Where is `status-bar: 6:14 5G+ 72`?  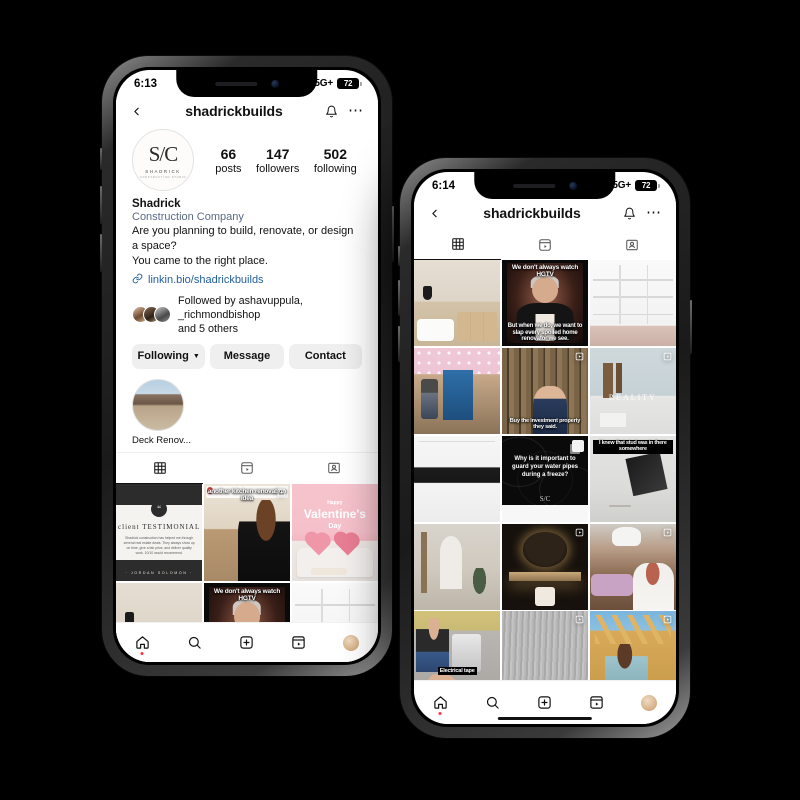 status-bar: 6:14 5G+ 72 is located at coordinates (545, 185).